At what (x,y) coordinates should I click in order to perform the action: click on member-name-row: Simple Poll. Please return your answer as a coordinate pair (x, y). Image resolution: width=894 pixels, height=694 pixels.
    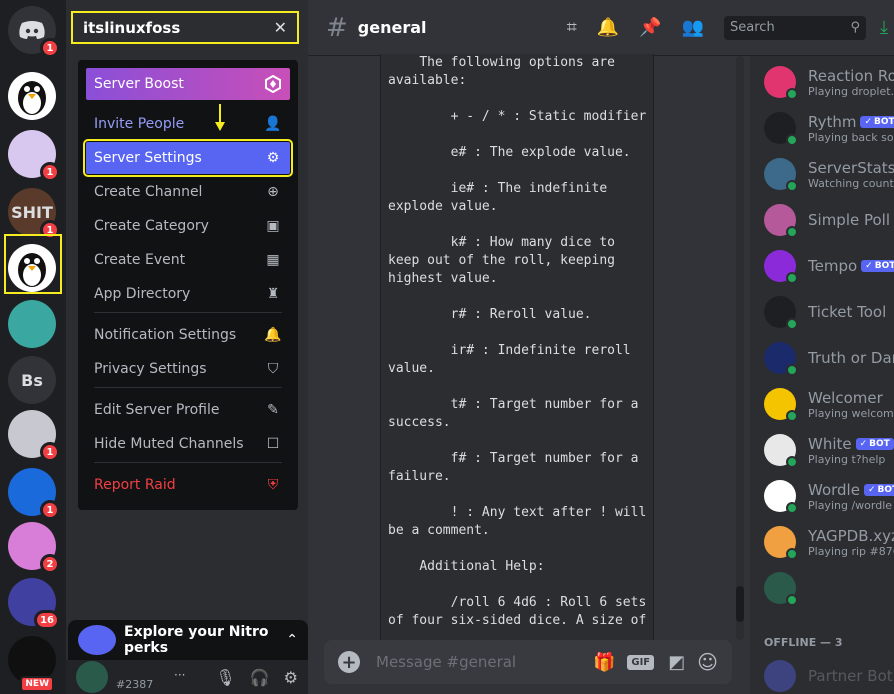
    Looking at the image, I should click on (849, 220).